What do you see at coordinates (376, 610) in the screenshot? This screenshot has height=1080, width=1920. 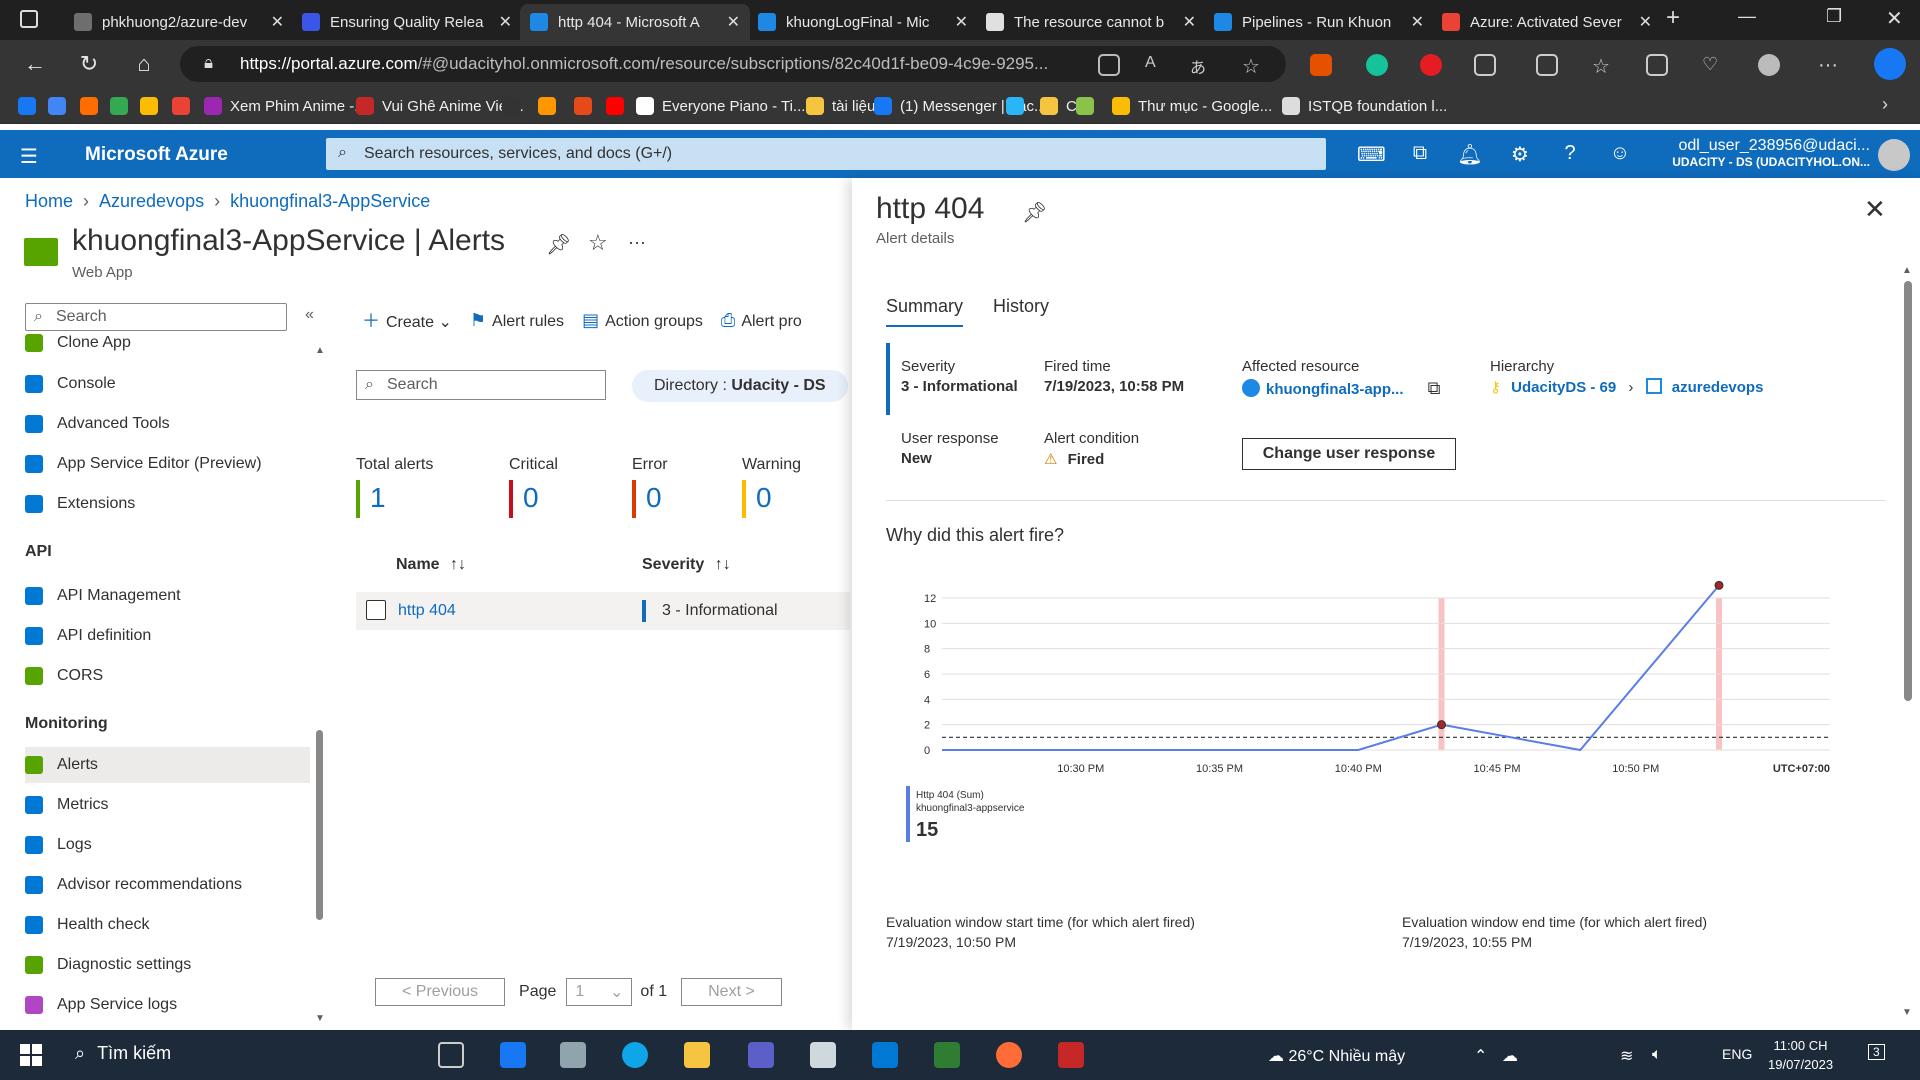 I see `row-checkbox` at bounding box center [376, 610].